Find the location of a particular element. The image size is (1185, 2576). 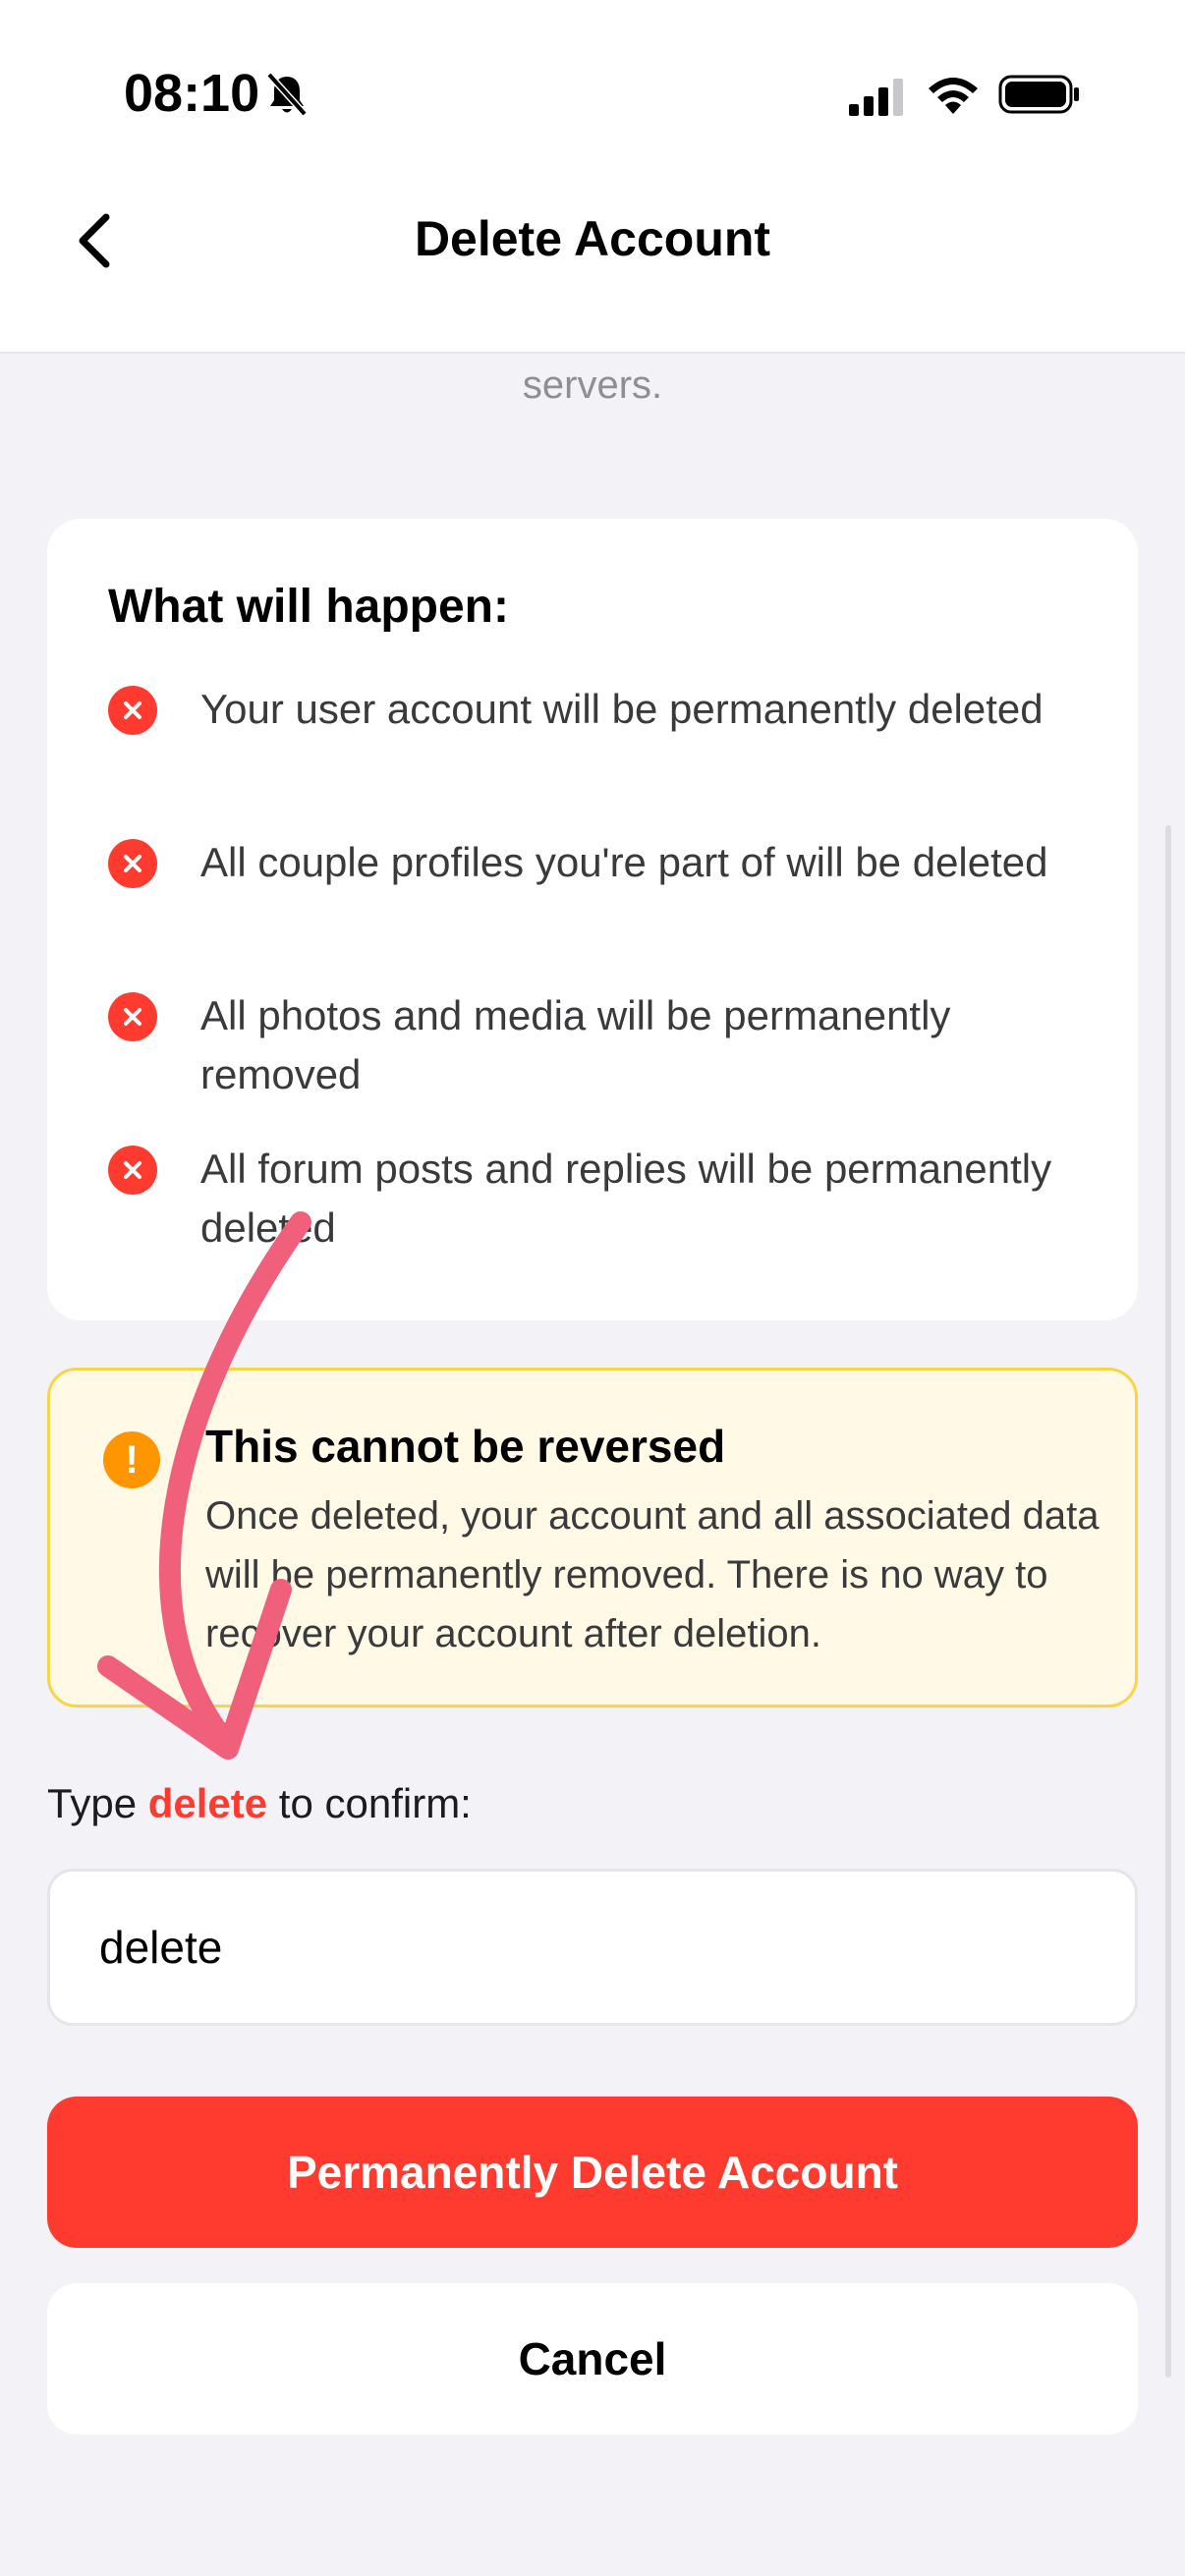

intro-text-tail: servers. is located at coordinates (592, 385).